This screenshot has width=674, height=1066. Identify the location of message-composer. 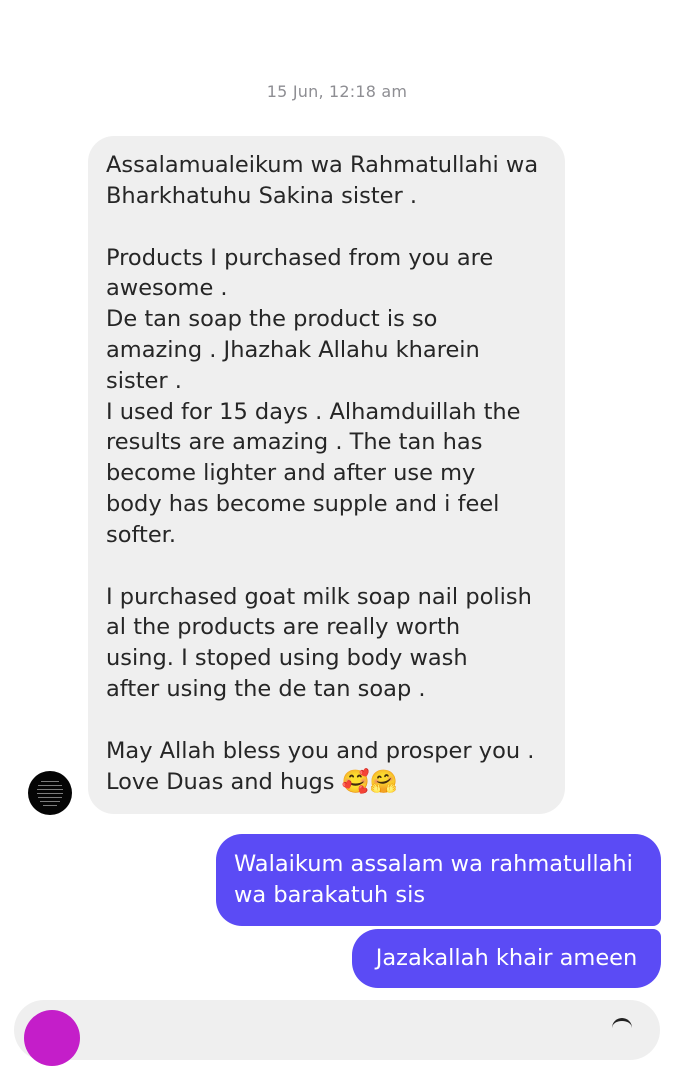
(337, 1030).